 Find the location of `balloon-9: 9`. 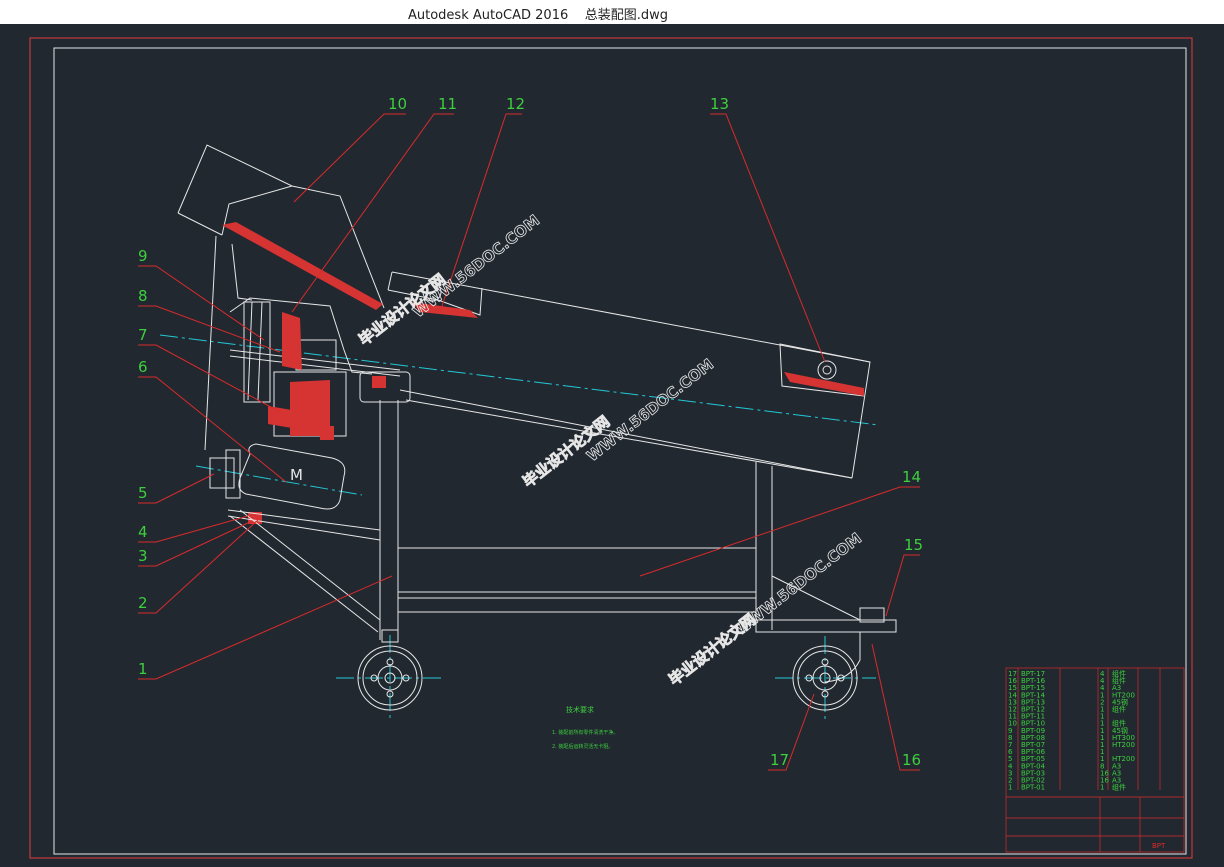

balloon-9: 9 is located at coordinates (143, 256).